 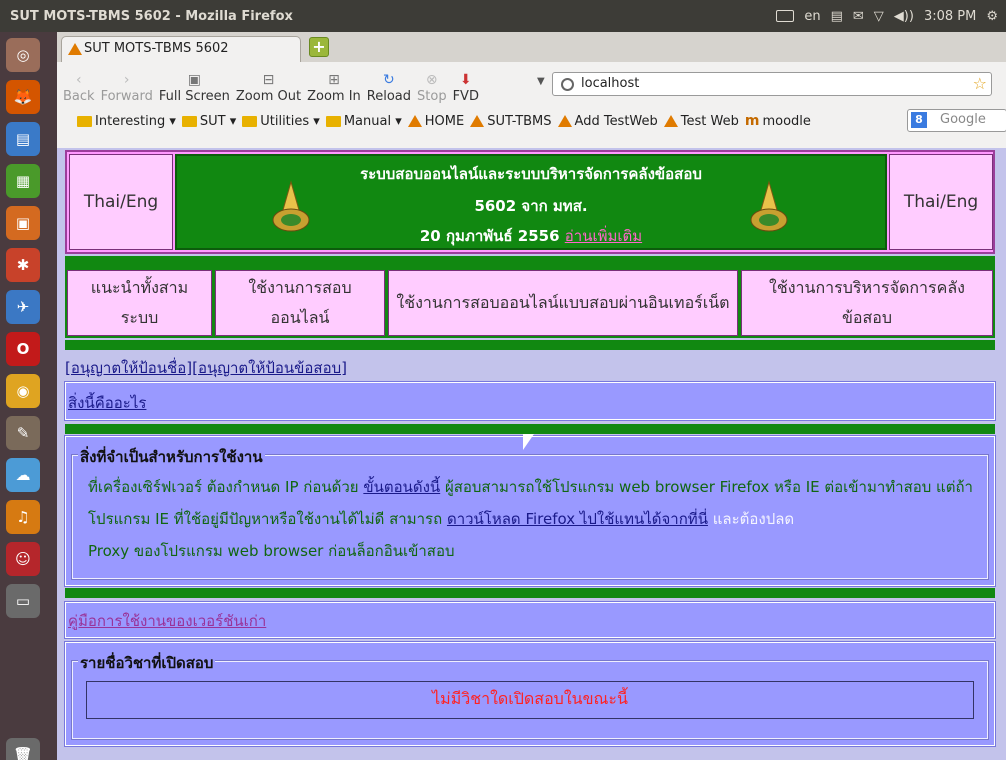 I want to click on old-manual-link: คู่มือการใช้งานของเวอร์ชันเก่า, so click(x=167, y=621).